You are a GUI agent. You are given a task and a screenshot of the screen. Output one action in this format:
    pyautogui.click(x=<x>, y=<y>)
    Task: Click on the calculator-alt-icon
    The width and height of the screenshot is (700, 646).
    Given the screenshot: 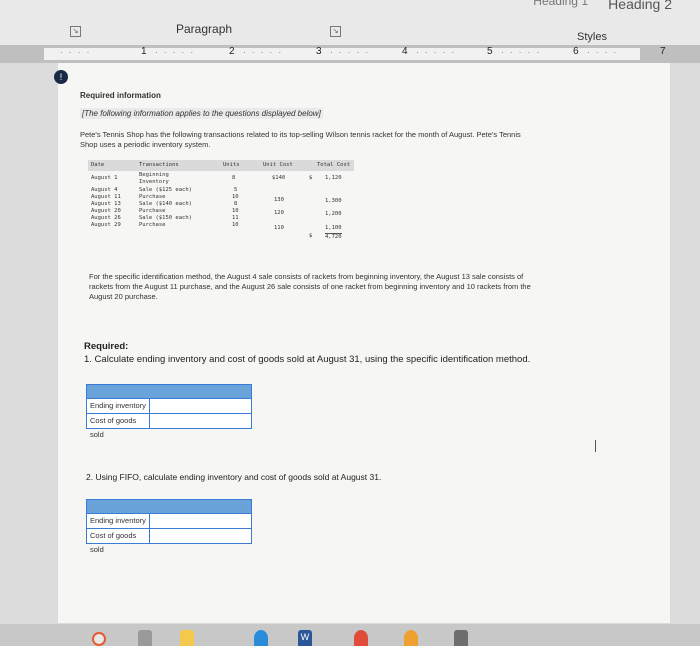 What is the action you would take?
    pyautogui.click(x=461, y=638)
    